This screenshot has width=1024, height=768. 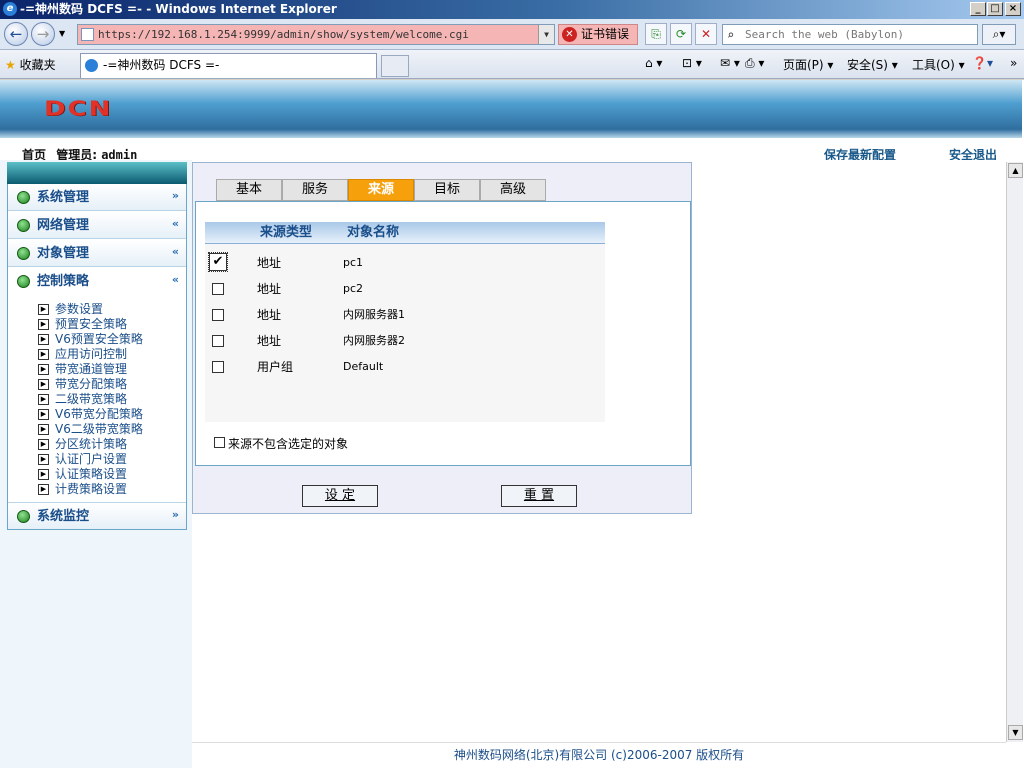 What do you see at coordinates (405, 341) in the screenshot?
I see `table-row: 地址 内网服务器2` at bounding box center [405, 341].